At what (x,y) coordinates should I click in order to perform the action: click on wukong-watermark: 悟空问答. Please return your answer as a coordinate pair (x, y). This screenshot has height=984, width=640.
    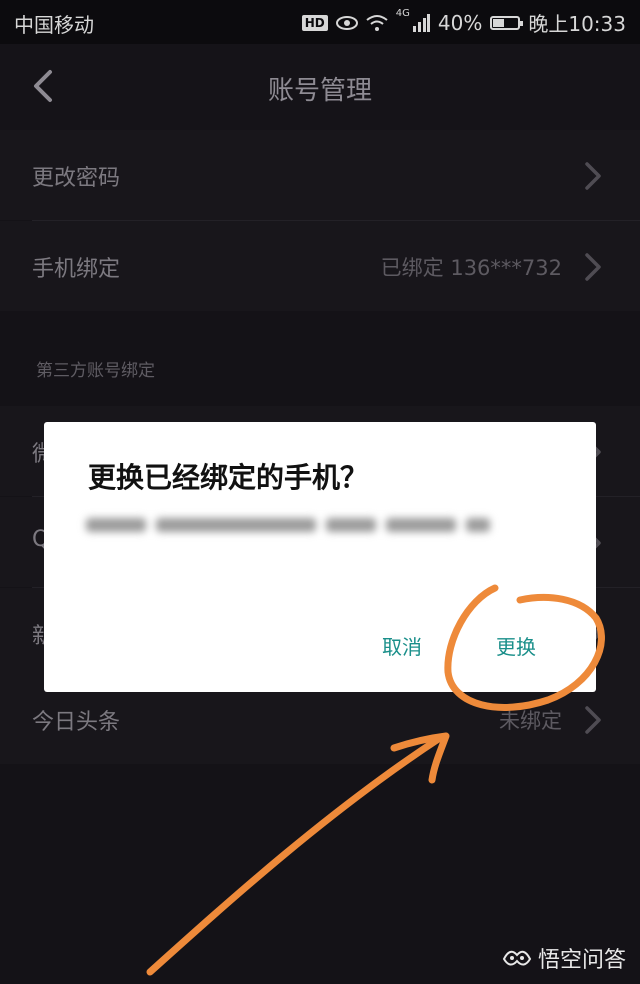
    Looking at the image, I should click on (564, 958).